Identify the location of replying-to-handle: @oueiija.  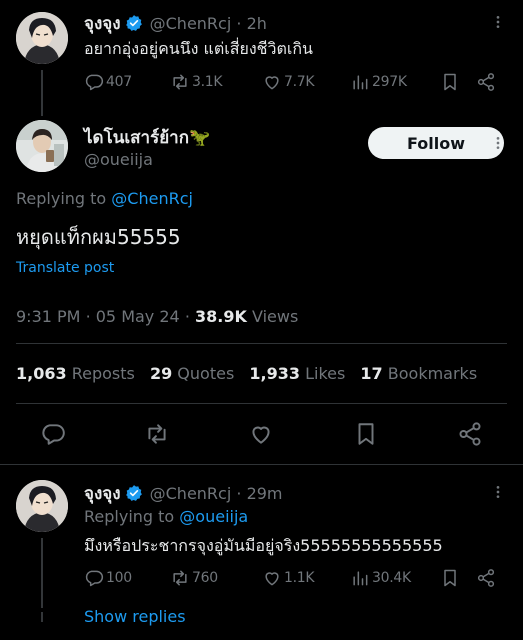
(213, 516).